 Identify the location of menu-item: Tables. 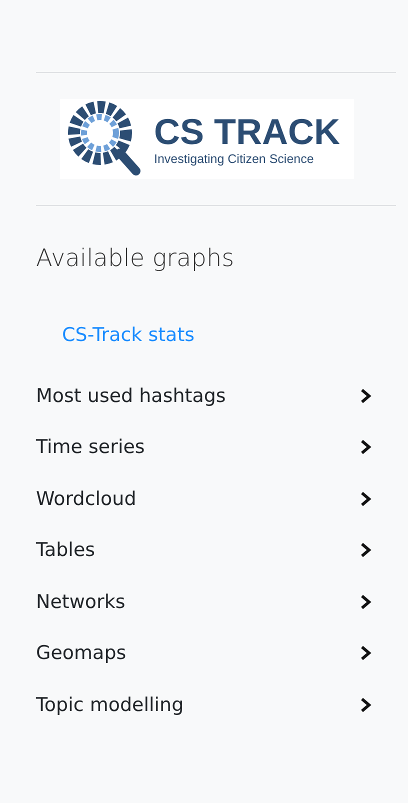
(216, 550).